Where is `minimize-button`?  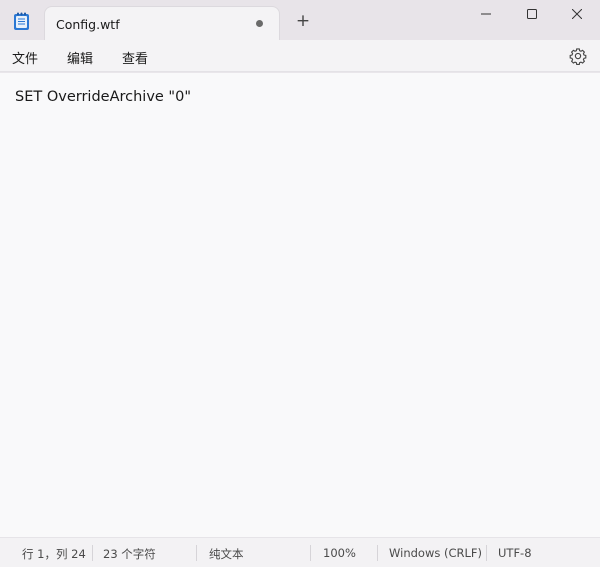 minimize-button is located at coordinates (486, 14).